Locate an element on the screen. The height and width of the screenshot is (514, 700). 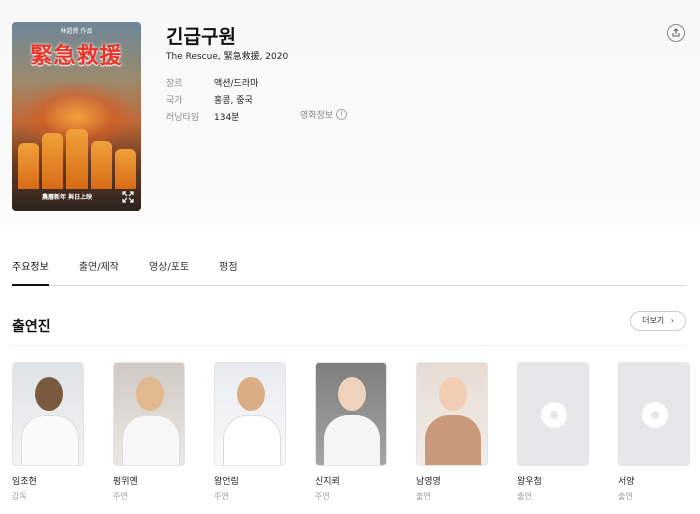
meta-label: 국가 is located at coordinates (174, 101).